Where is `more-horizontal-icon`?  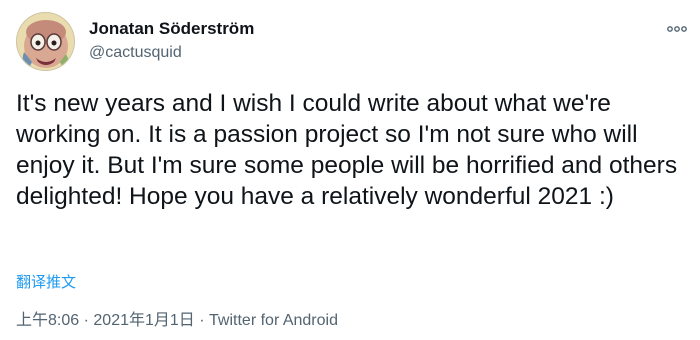 more-horizontal-icon is located at coordinates (677, 29).